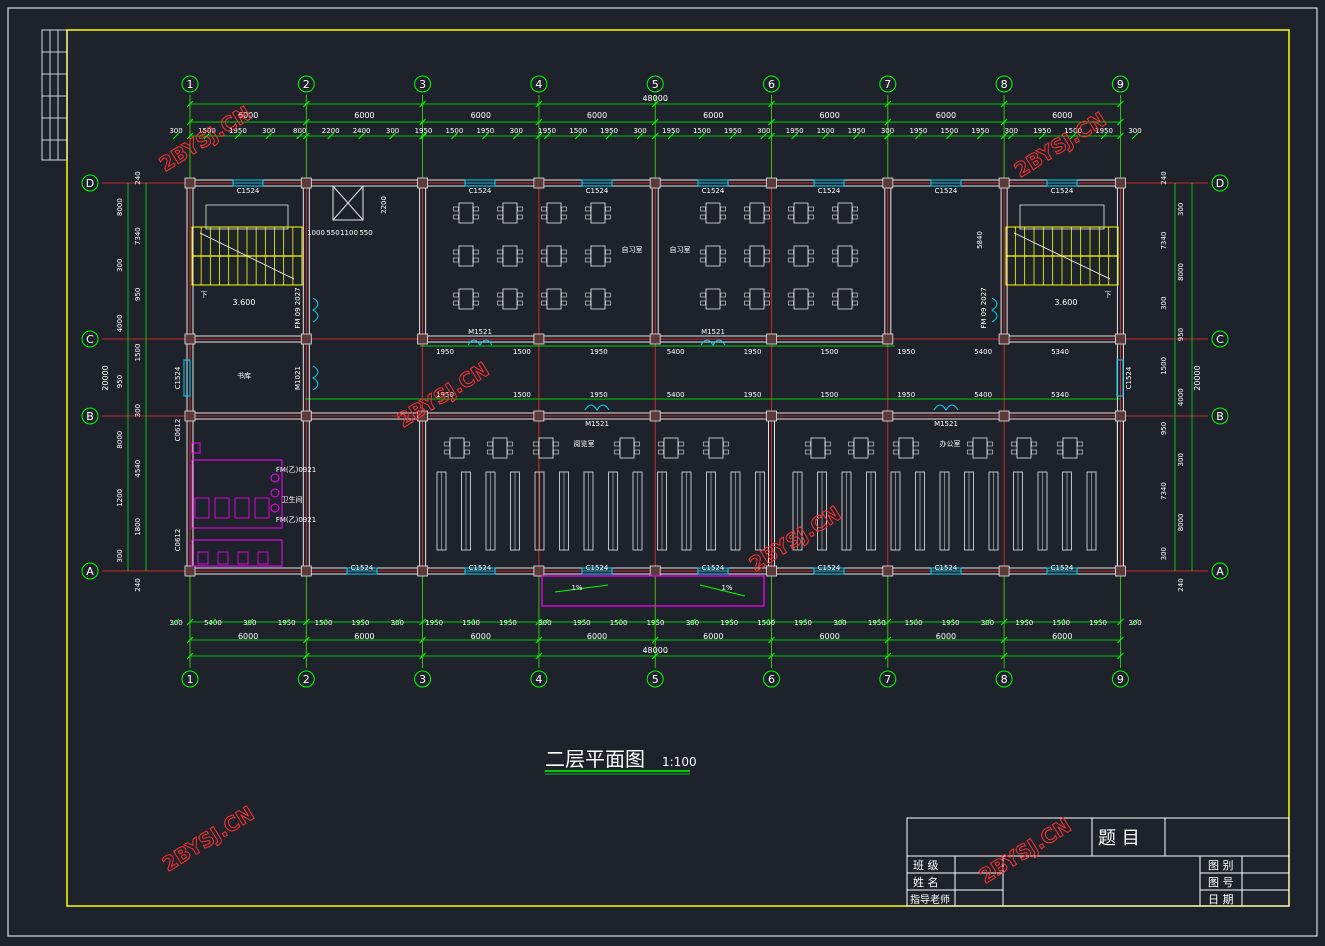 The height and width of the screenshot is (946, 1325). Describe the element at coordinates (1220, 339) in the screenshot. I see `axis-label-row-C: C` at that location.